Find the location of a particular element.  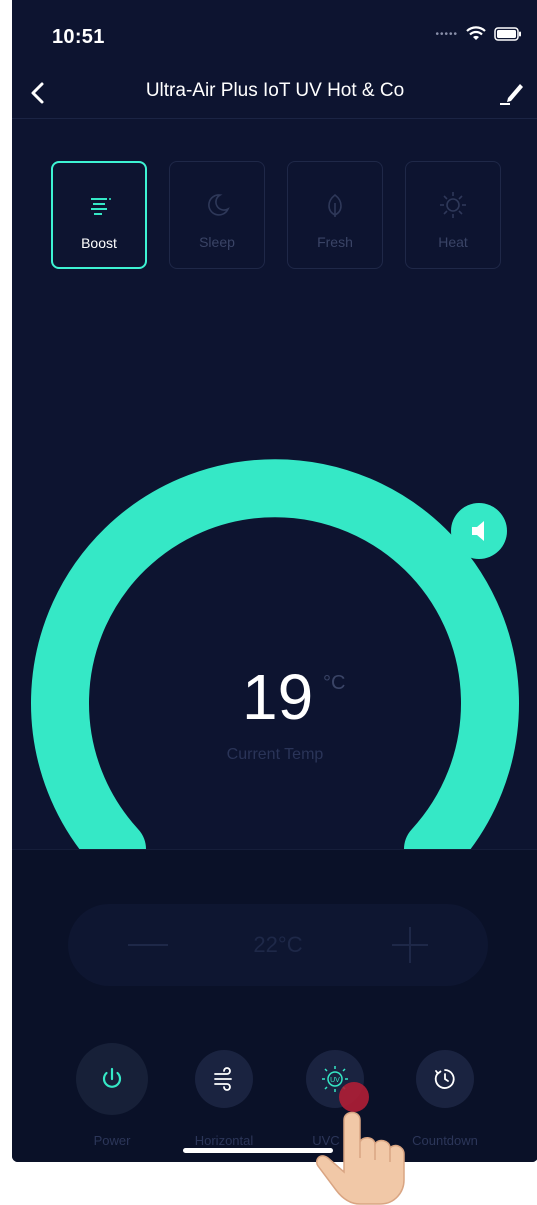

increase-button-vertical is located at coordinates (410, 945).